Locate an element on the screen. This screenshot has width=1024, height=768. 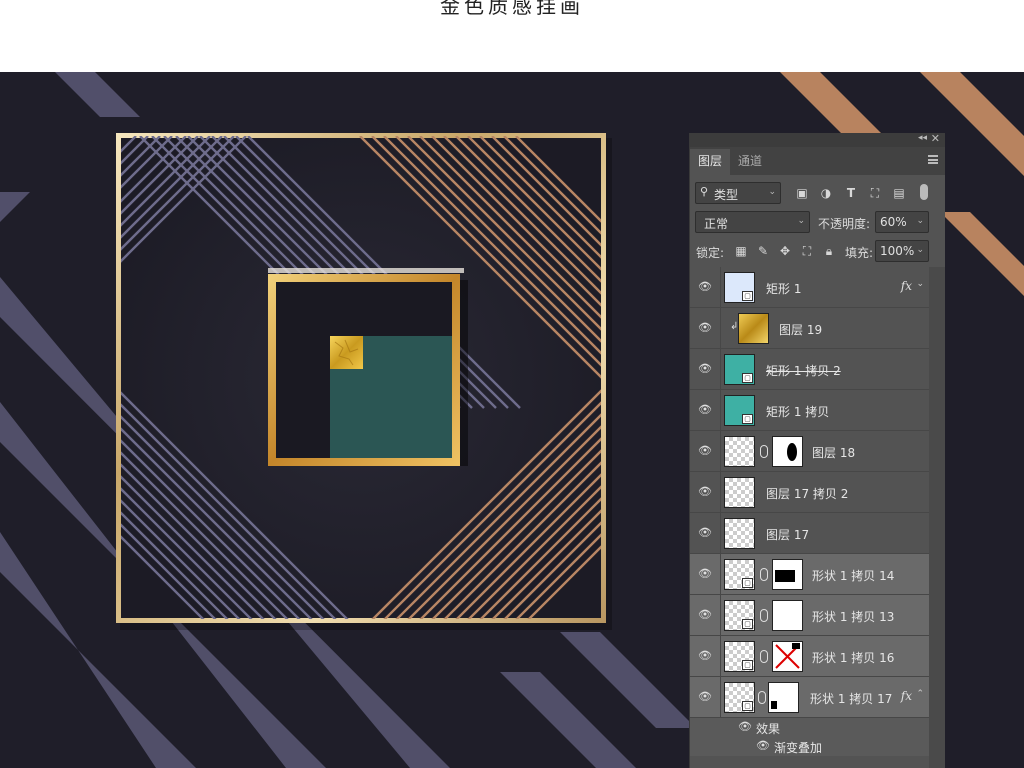
fill-value: 100% is located at coordinates (897, 251).